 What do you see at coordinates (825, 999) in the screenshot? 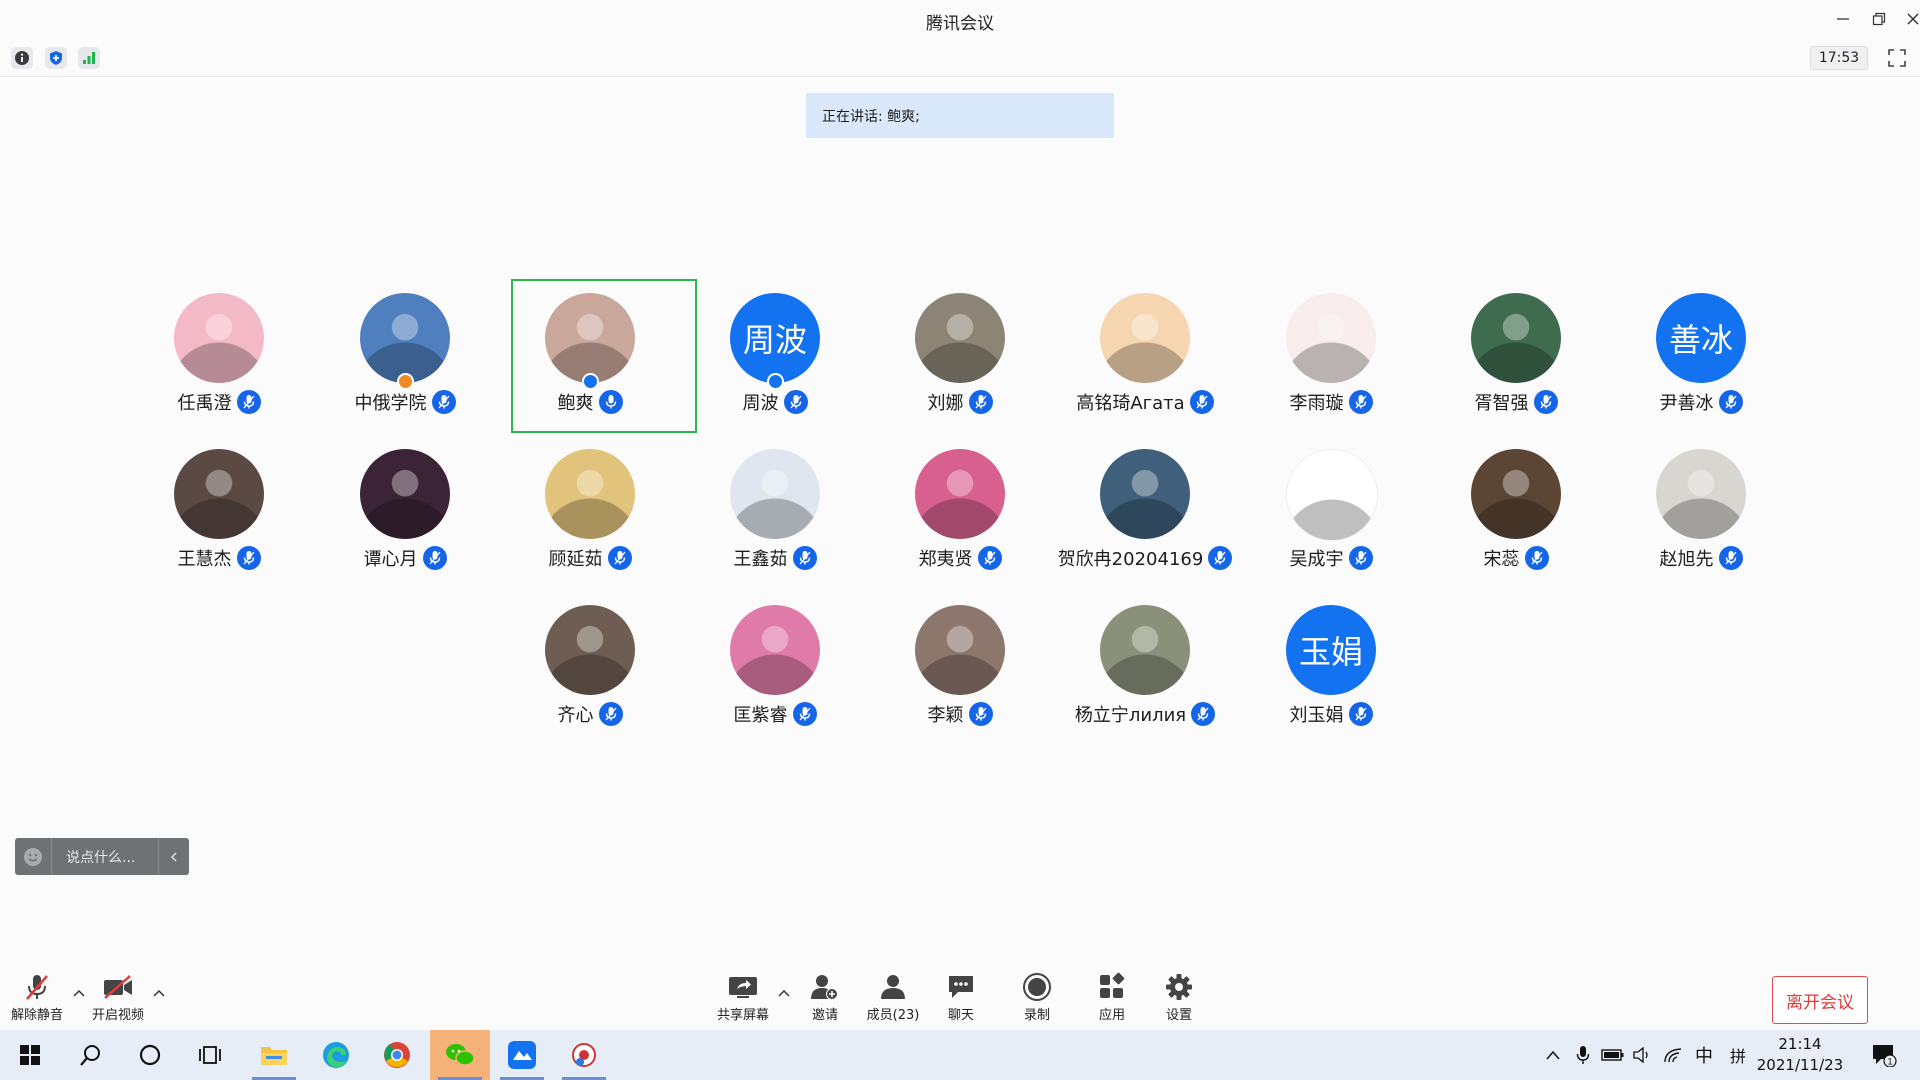
I see `invite-button: 邀请` at bounding box center [825, 999].